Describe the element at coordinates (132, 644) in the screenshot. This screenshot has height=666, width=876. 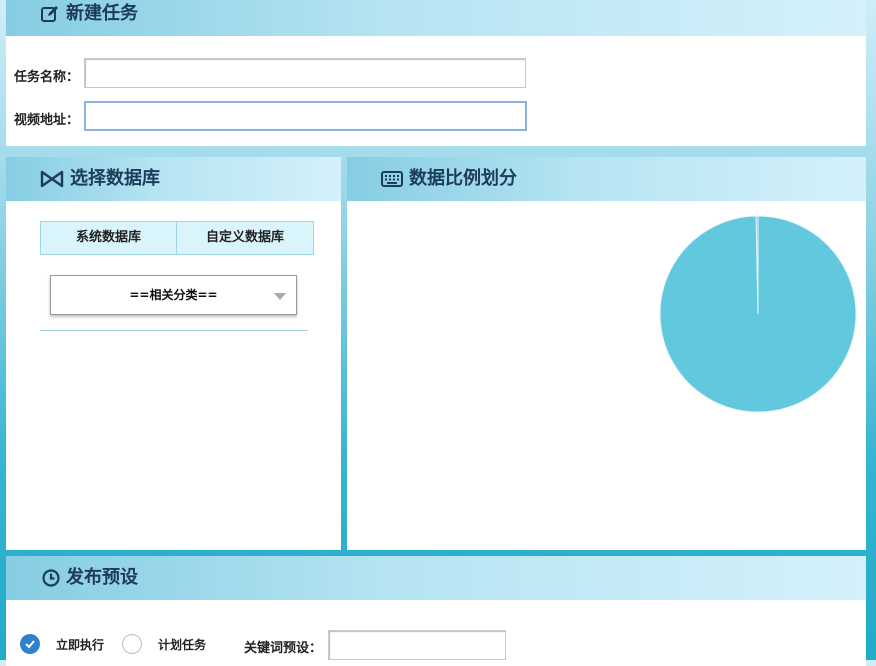
I see `radio-unchecked-icon` at that location.